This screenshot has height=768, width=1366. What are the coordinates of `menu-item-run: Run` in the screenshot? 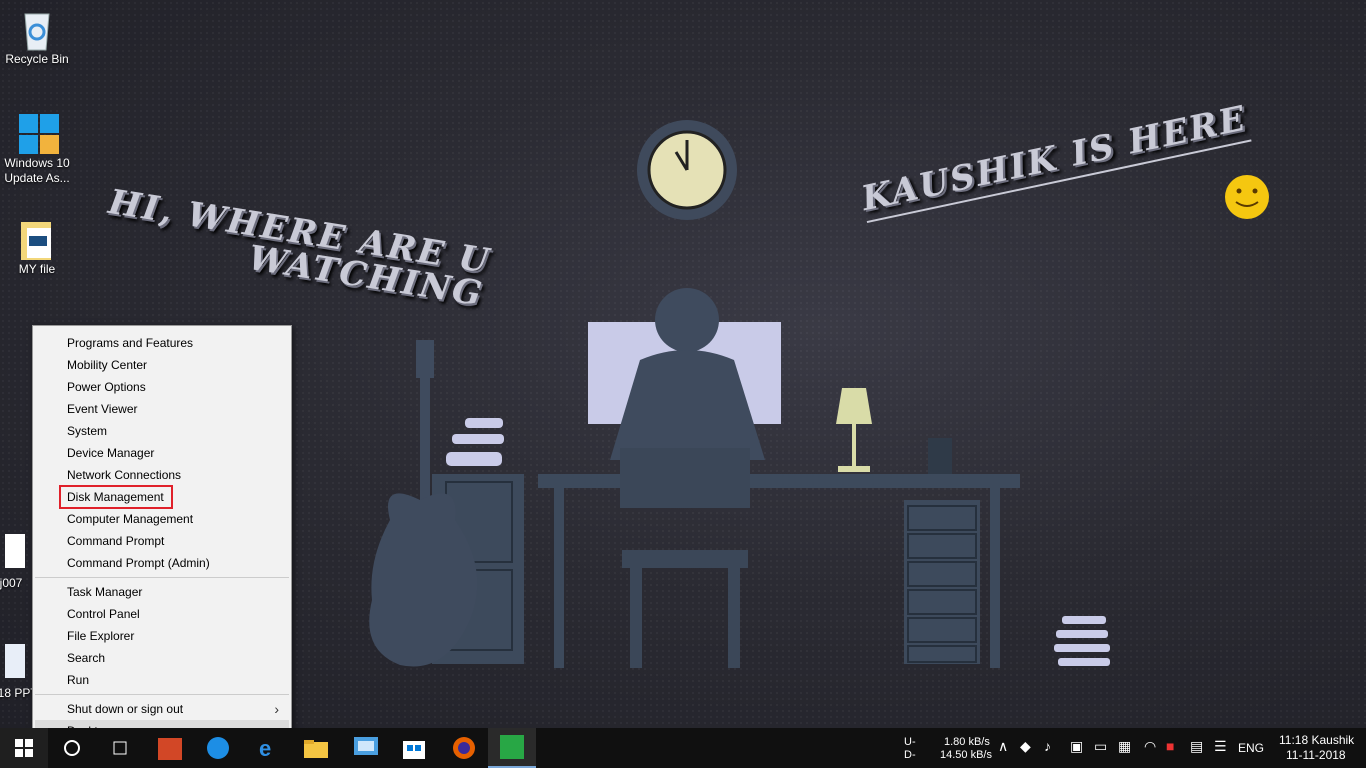 It's located at (162, 680).